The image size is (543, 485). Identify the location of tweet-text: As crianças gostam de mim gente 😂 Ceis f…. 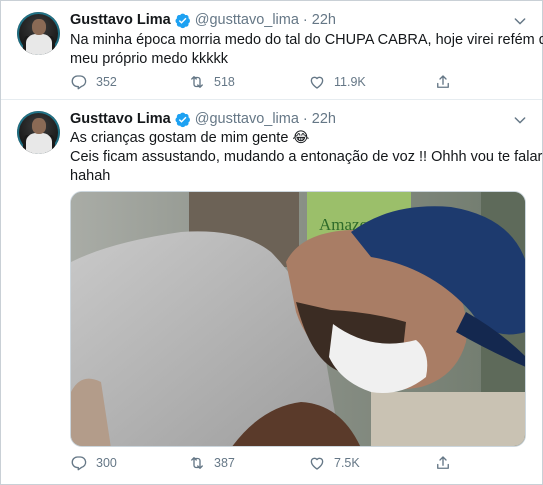
(306, 157).